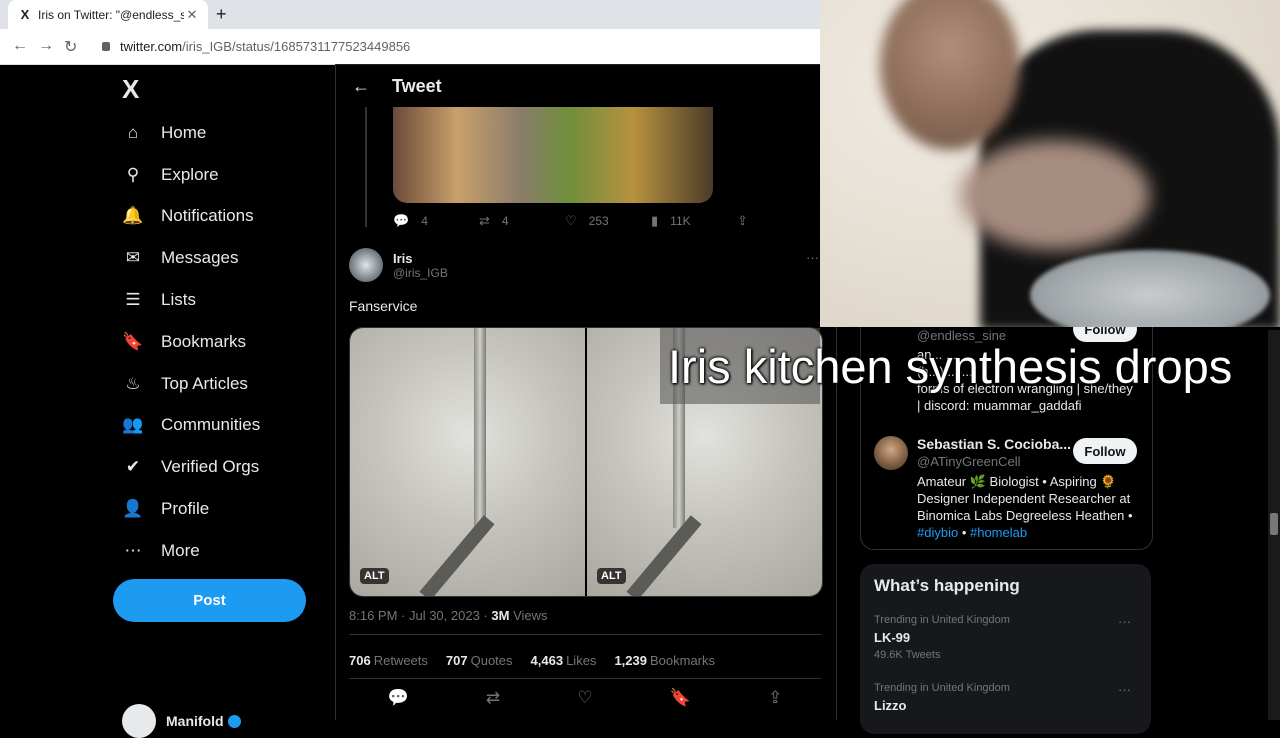 The image size is (1280, 738). I want to click on trend-item: Trending in United Kingdom Lizzo ···, so click(1006, 697).